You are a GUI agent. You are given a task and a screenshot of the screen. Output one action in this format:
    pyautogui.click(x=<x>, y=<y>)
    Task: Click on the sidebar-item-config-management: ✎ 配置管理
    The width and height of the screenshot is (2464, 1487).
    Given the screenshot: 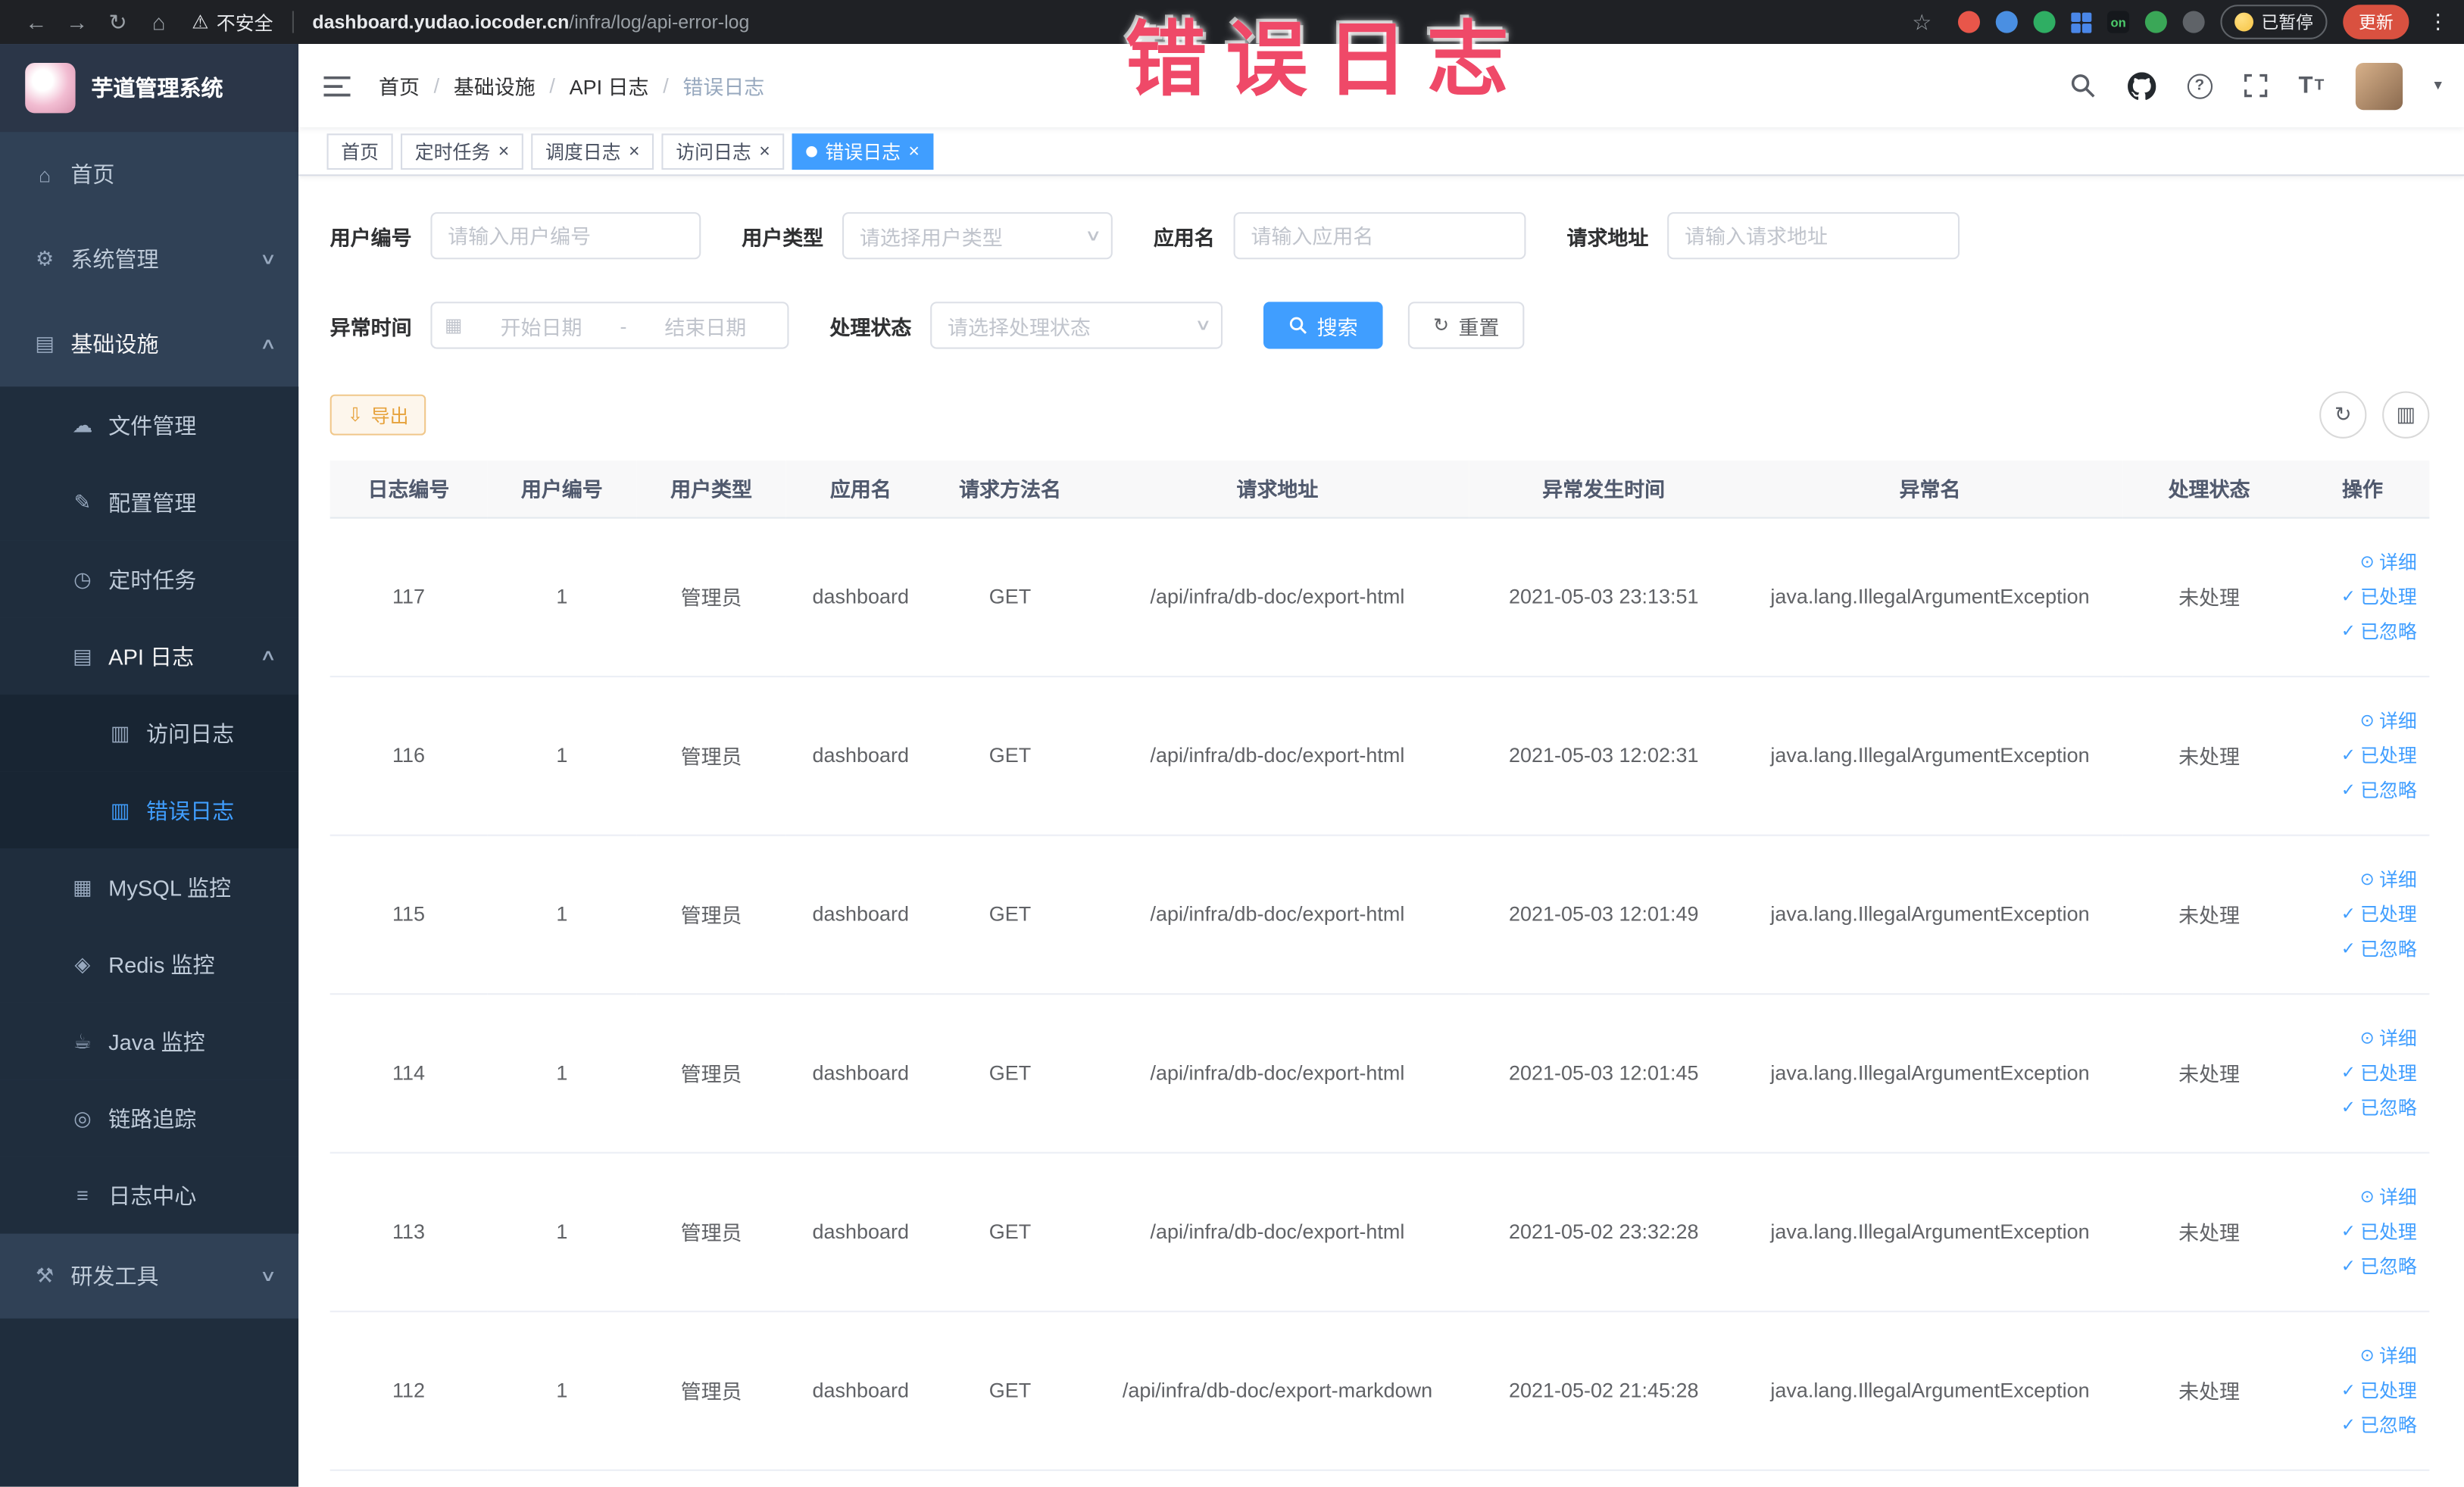 What is the action you would take?
    pyautogui.click(x=149, y=502)
    